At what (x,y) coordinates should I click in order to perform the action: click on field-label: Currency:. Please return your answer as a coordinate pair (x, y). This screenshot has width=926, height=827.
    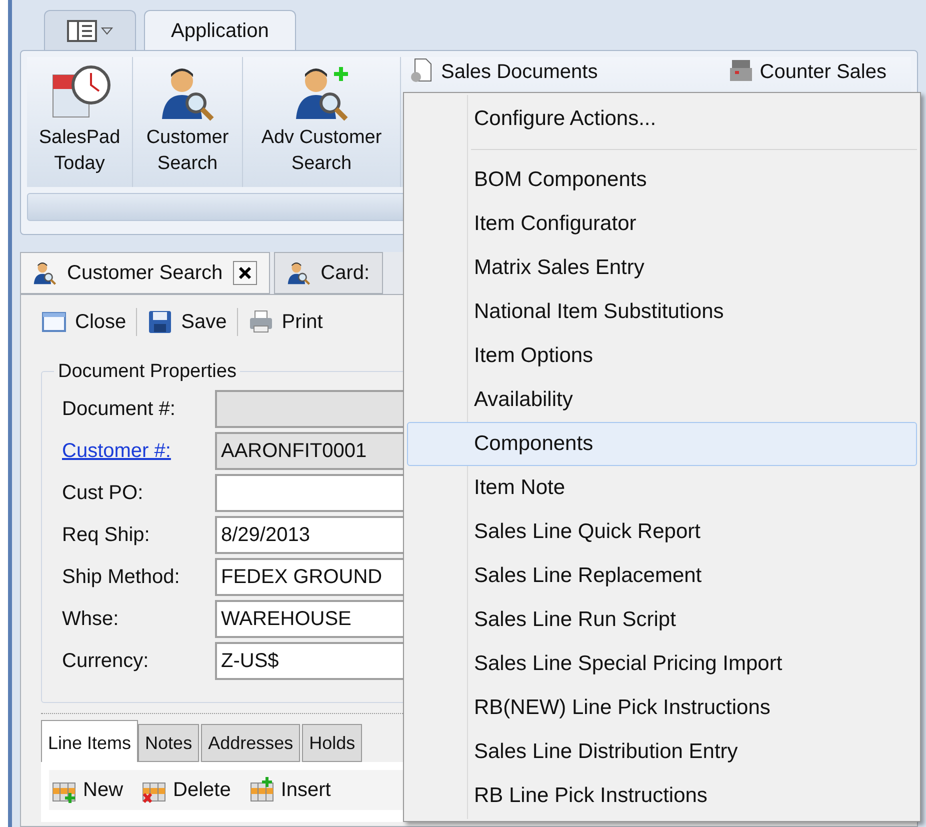
    Looking at the image, I should click on (106, 661).